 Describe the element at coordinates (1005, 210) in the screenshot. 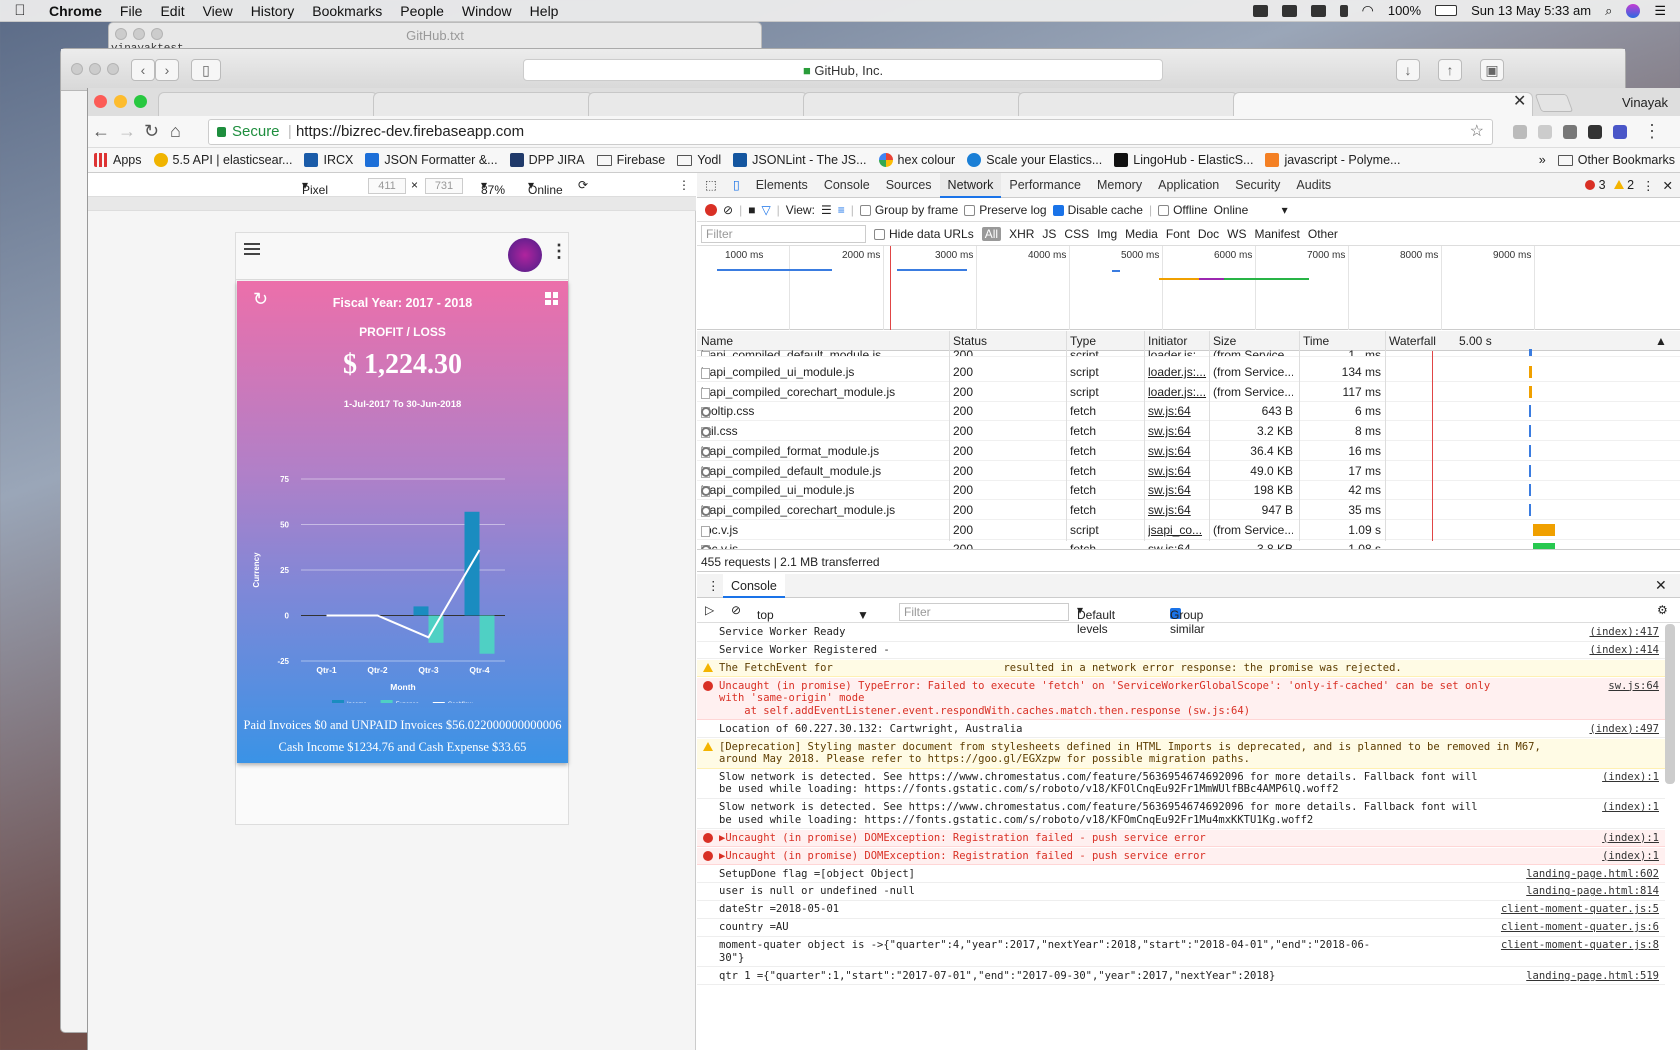

I see `preserve-log-checkbox: Preserve log` at that location.